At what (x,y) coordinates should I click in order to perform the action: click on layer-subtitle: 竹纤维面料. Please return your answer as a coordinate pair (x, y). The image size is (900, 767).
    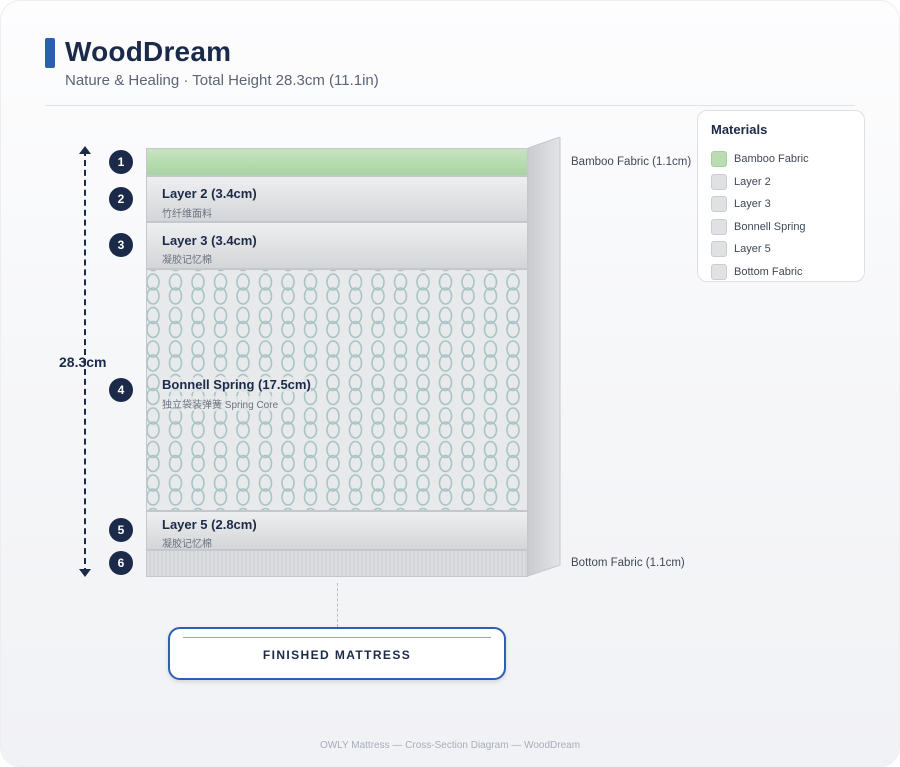
    Looking at the image, I should click on (187, 214).